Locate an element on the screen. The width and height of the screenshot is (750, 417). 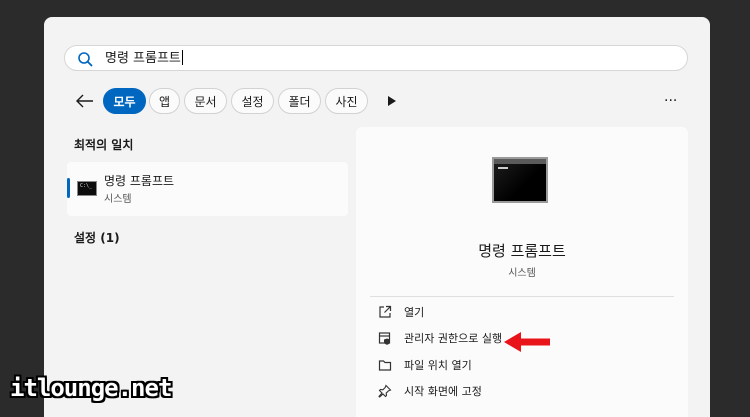
shield-admin-icon is located at coordinates (384, 338).